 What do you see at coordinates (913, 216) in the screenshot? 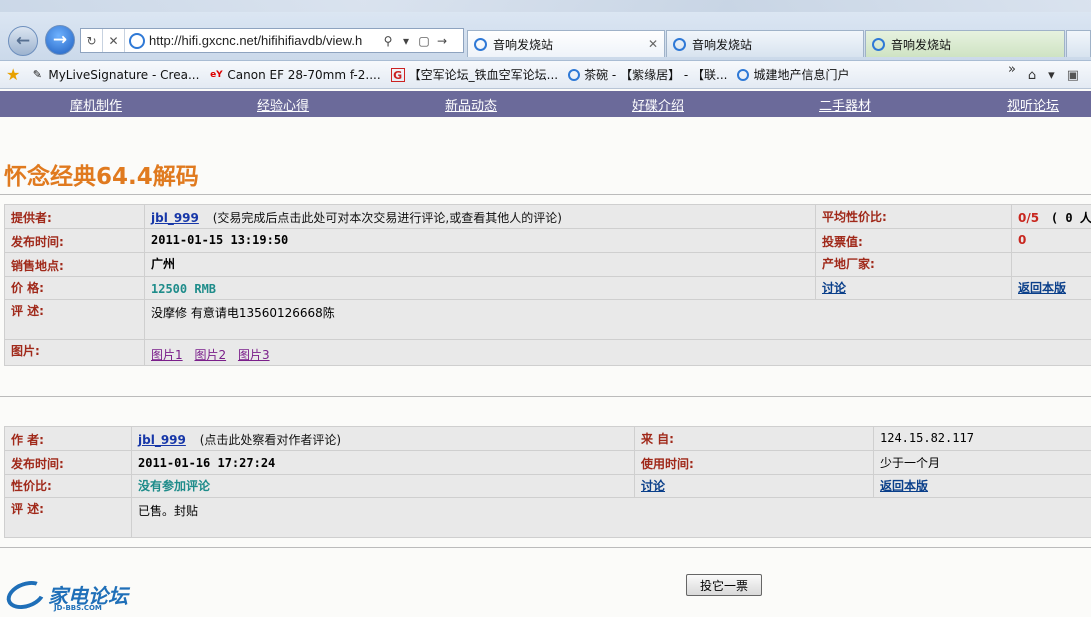
I see `avg-ratio-label: 平均性价比:` at bounding box center [913, 216].